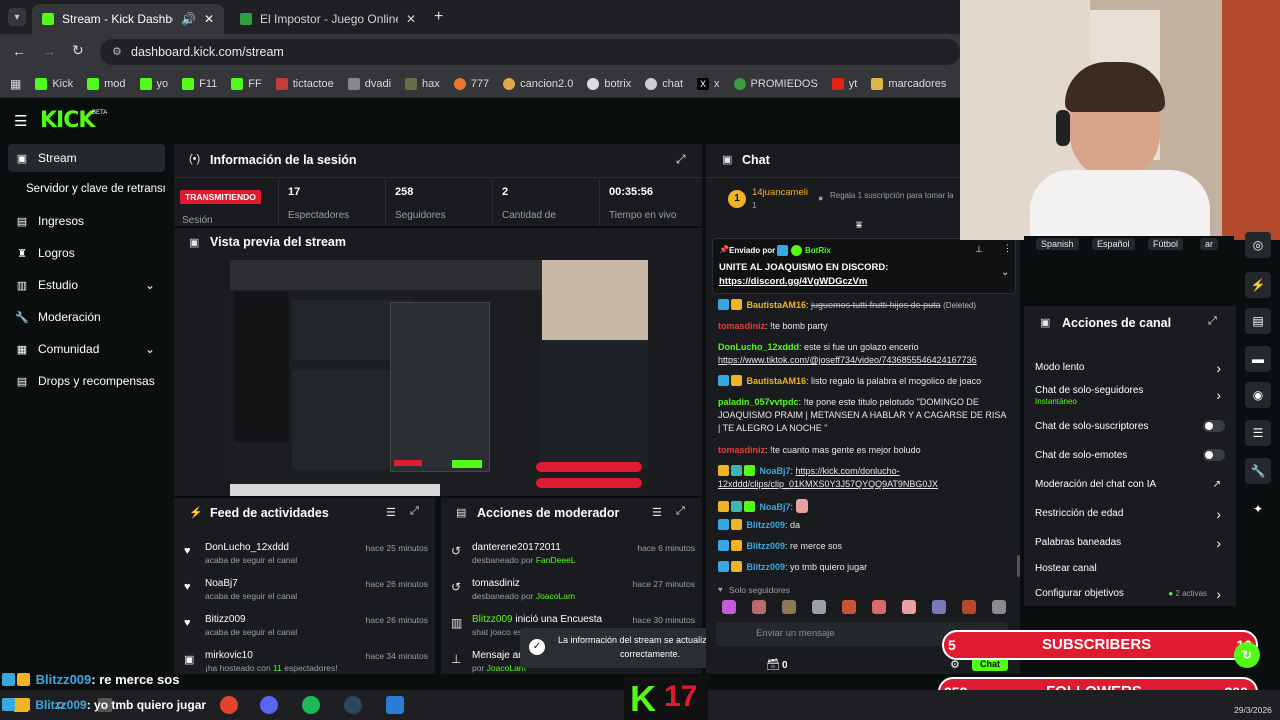  I want to click on gift-promo: Regala 1 suscripción para tomar la, so click(892, 195).